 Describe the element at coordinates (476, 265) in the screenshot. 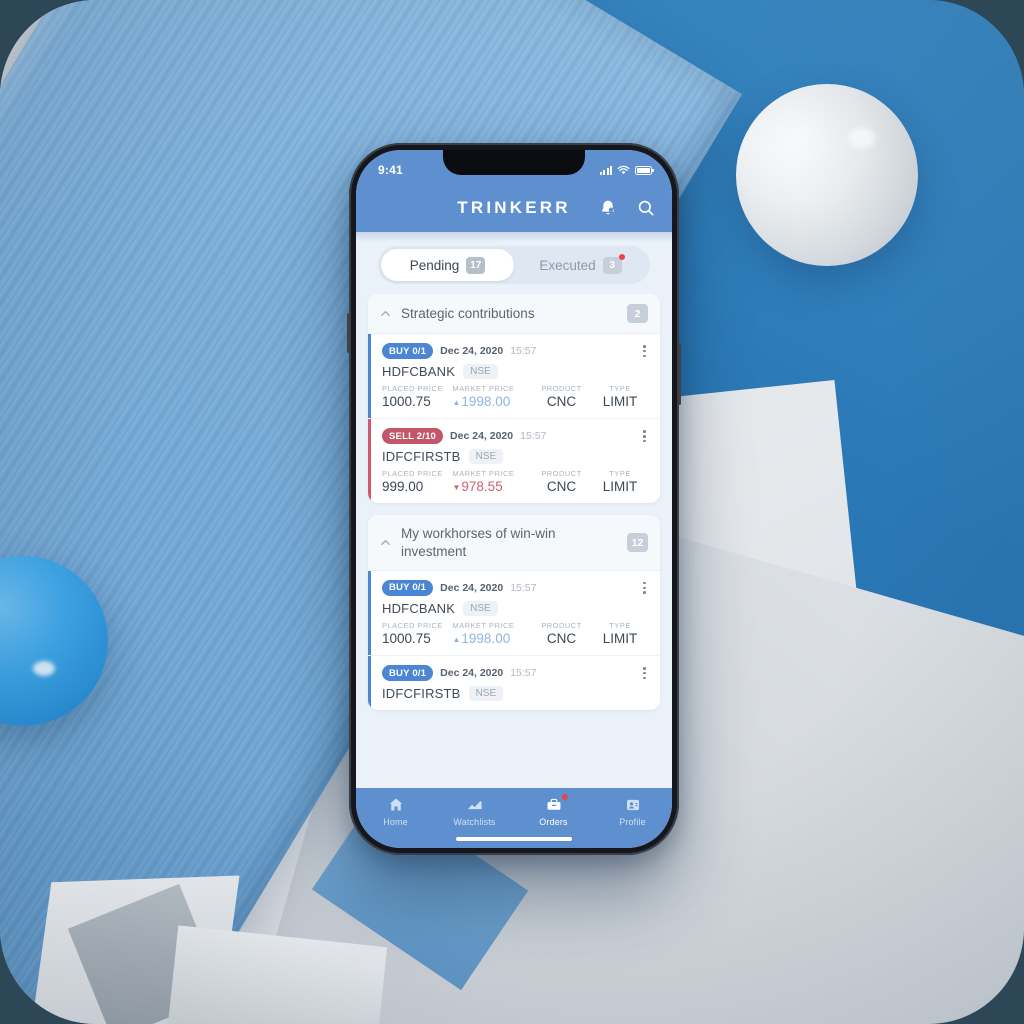

I see `tab-pending-badge: 17` at that location.